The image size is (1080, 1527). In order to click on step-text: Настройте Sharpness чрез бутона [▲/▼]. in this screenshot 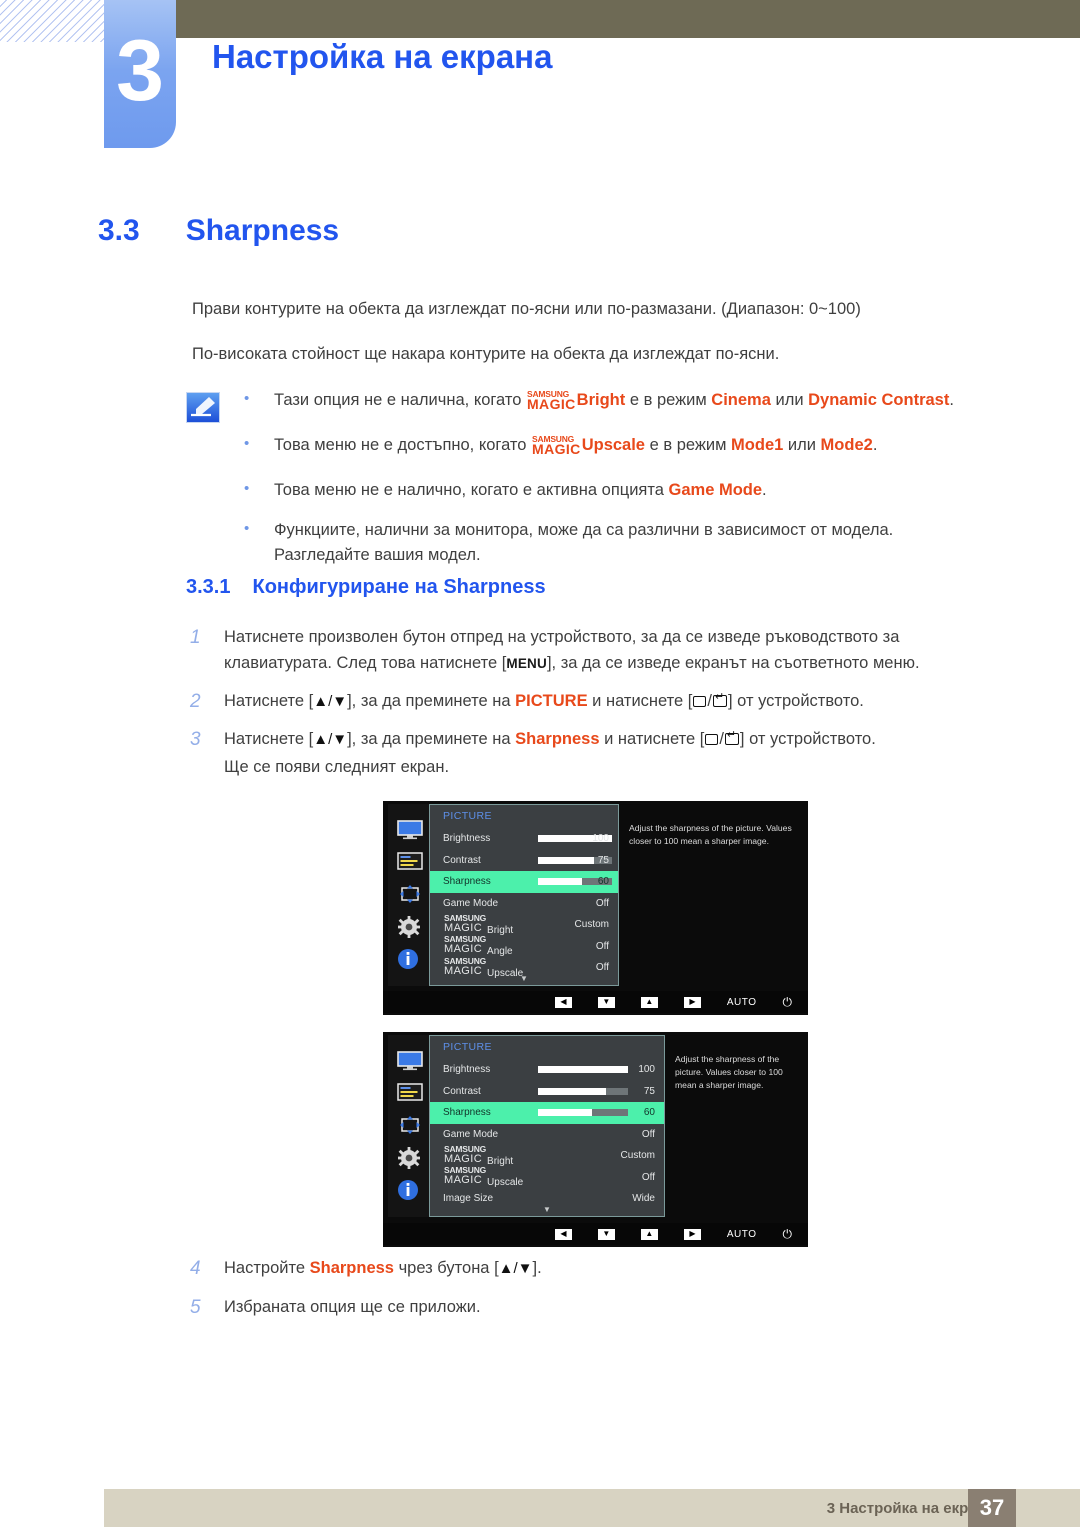, I will do `click(383, 1268)`.